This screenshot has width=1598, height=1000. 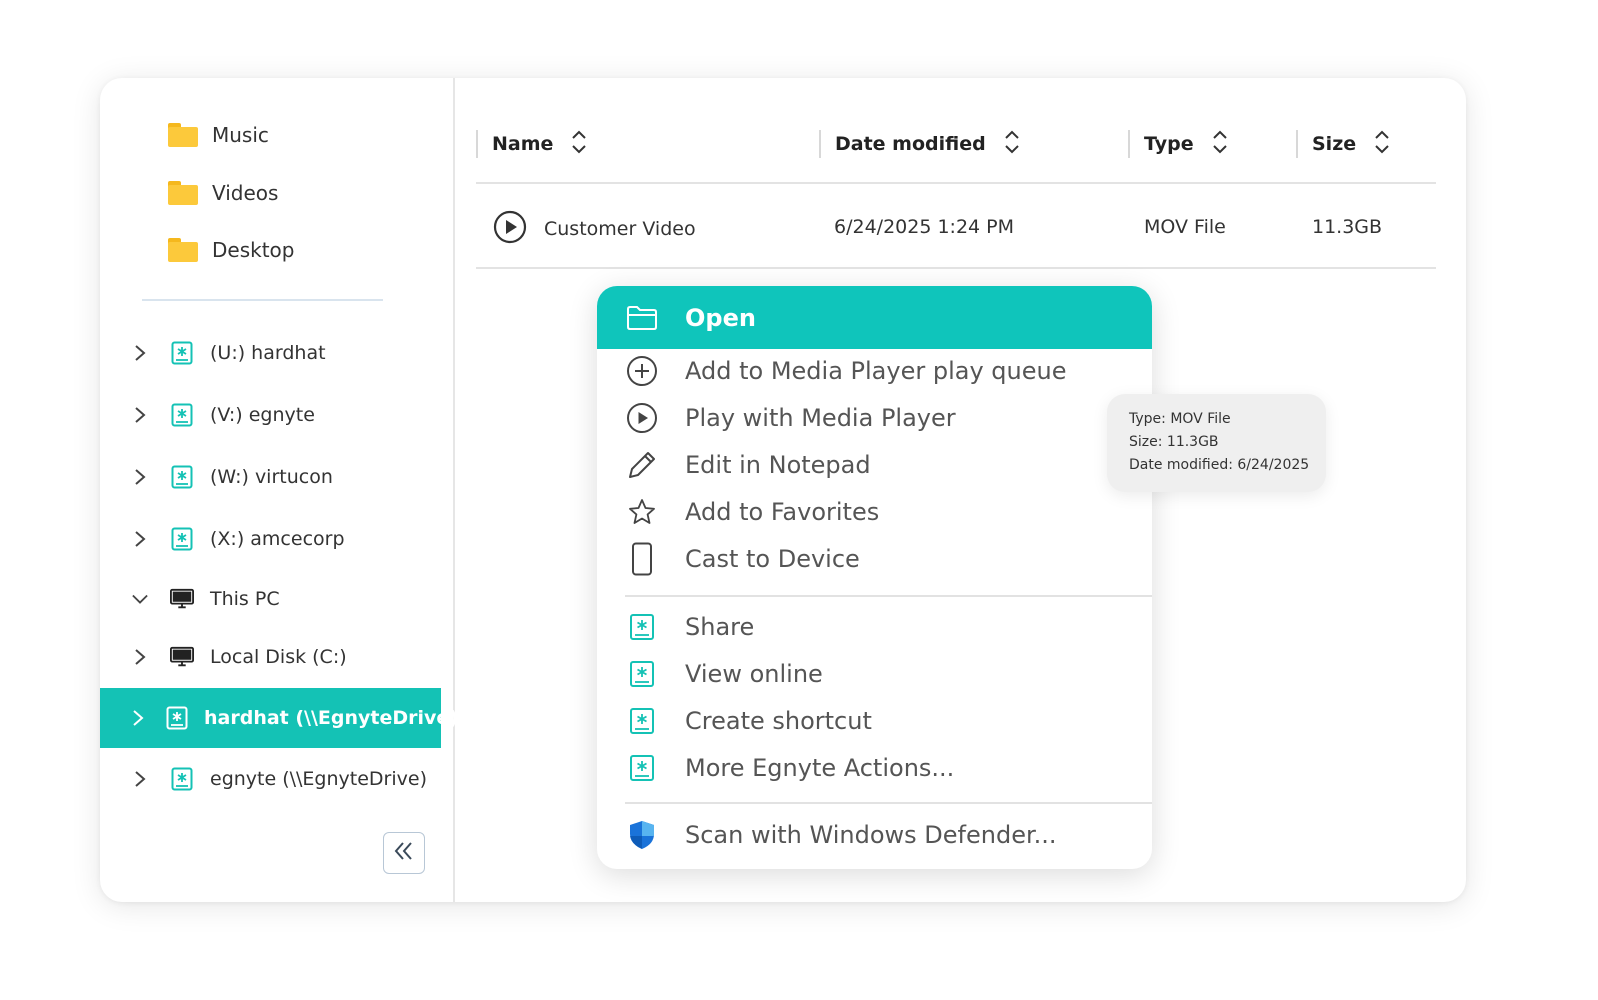 I want to click on tree-item-local-disk-c: Local Disk (C:), so click(x=270, y=657).